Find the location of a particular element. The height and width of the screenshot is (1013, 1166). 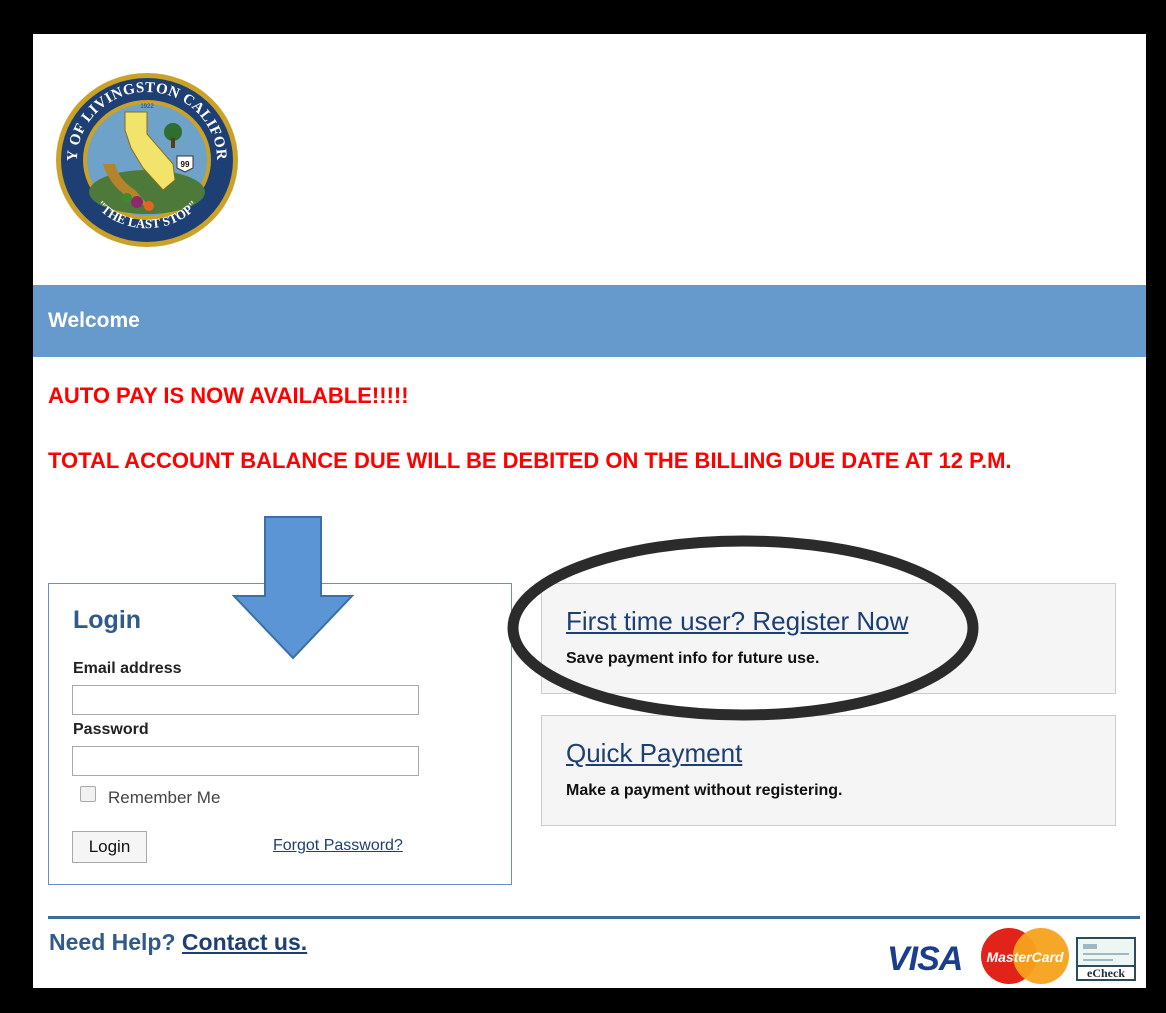

remember-me-label: Remember Me is located at coordinates (164, 798).